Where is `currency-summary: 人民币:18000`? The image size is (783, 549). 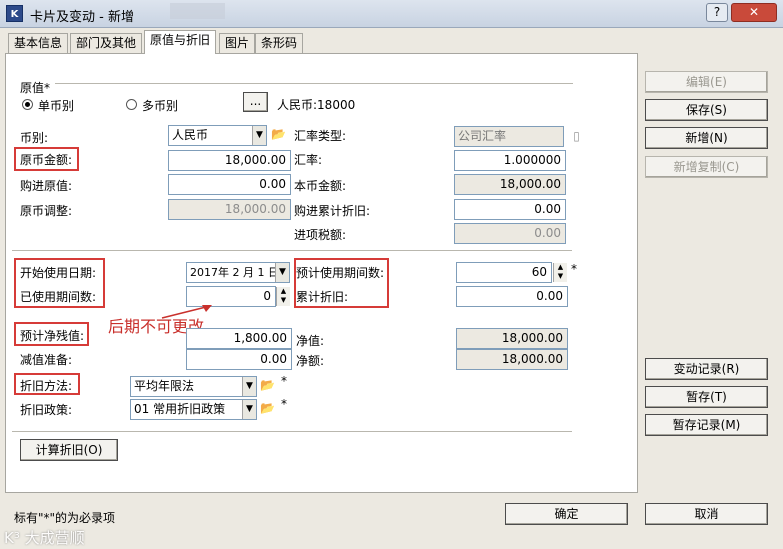
currency-summary: 人民币:18000 is located at coordinates (316, 105).